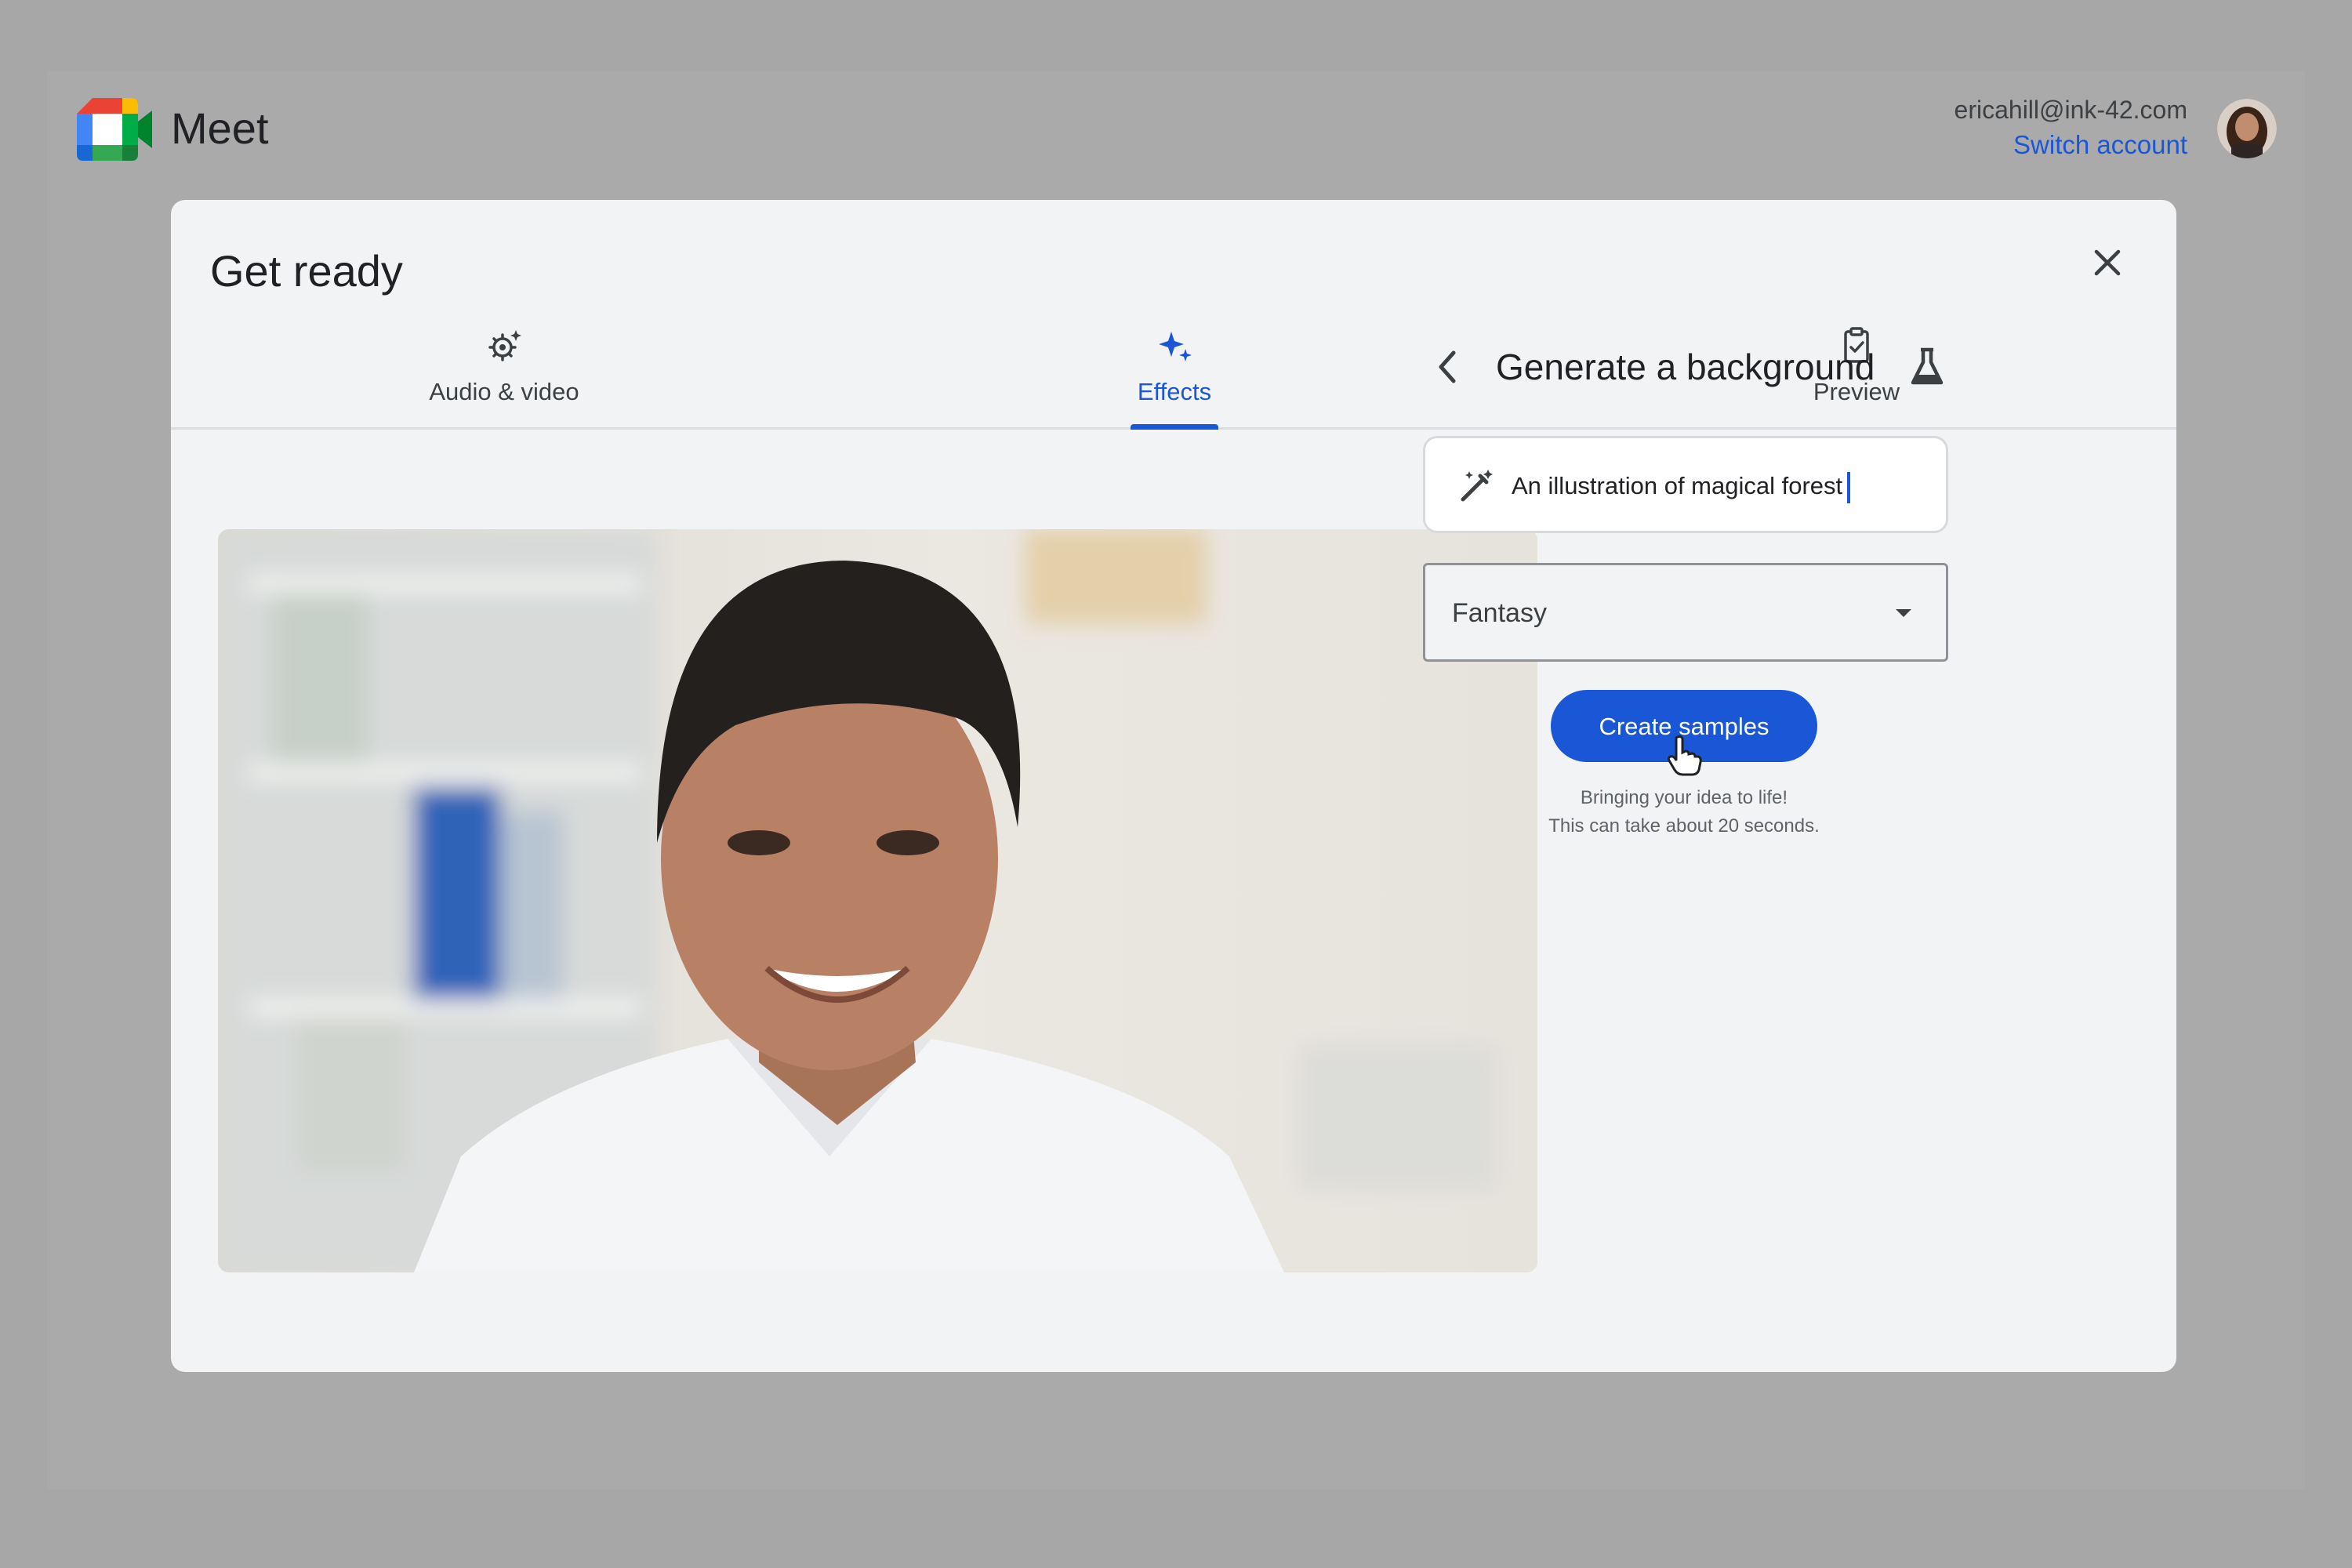  I want to click on style-selected-value: Fantasy, so click(1499, 613).